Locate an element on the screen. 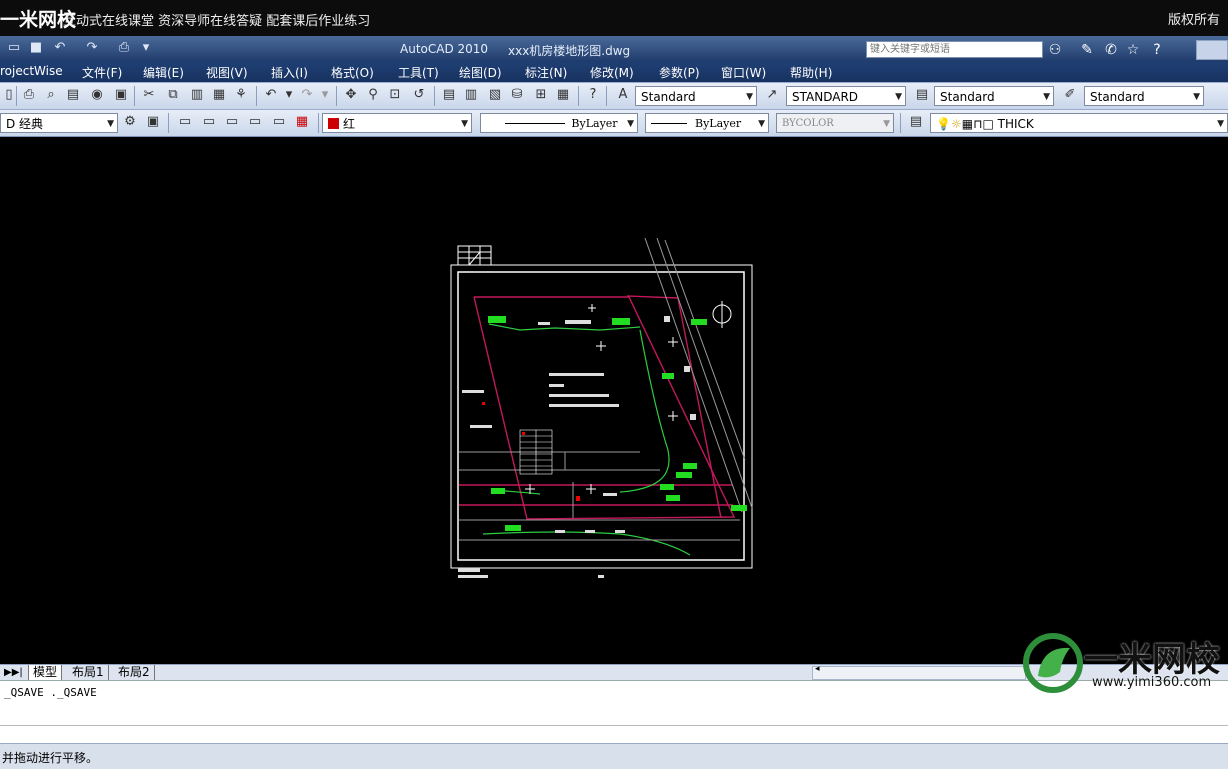  layer-color-icon: ▦ is located at coordinates (302, 122).